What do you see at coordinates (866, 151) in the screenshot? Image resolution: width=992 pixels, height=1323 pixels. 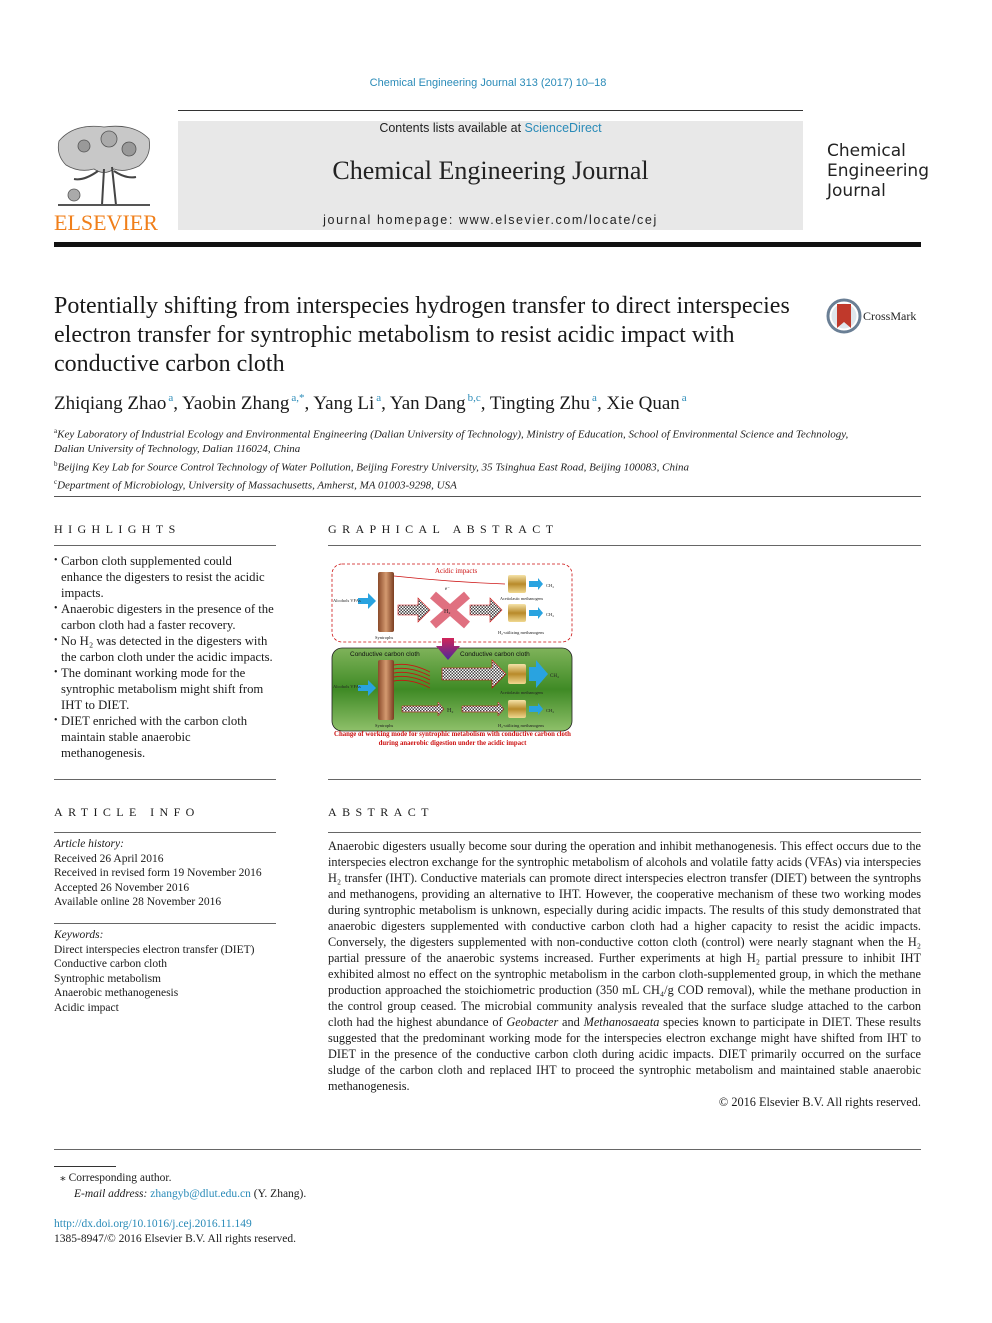 I see `journal-logo-line: Chemical` at bounding box center [866, 151].